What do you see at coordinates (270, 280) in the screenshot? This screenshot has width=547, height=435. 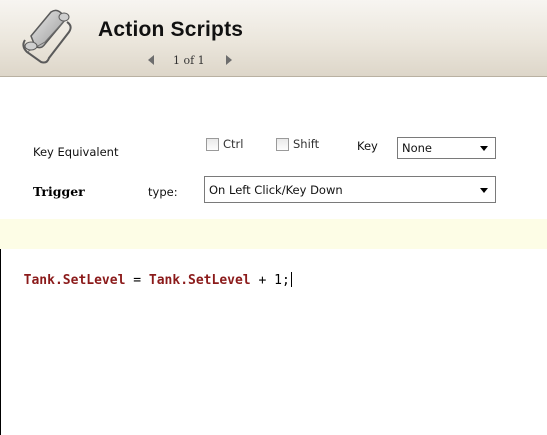 I see `code-token-plain: + 1;` at bounding box center [270, 280].